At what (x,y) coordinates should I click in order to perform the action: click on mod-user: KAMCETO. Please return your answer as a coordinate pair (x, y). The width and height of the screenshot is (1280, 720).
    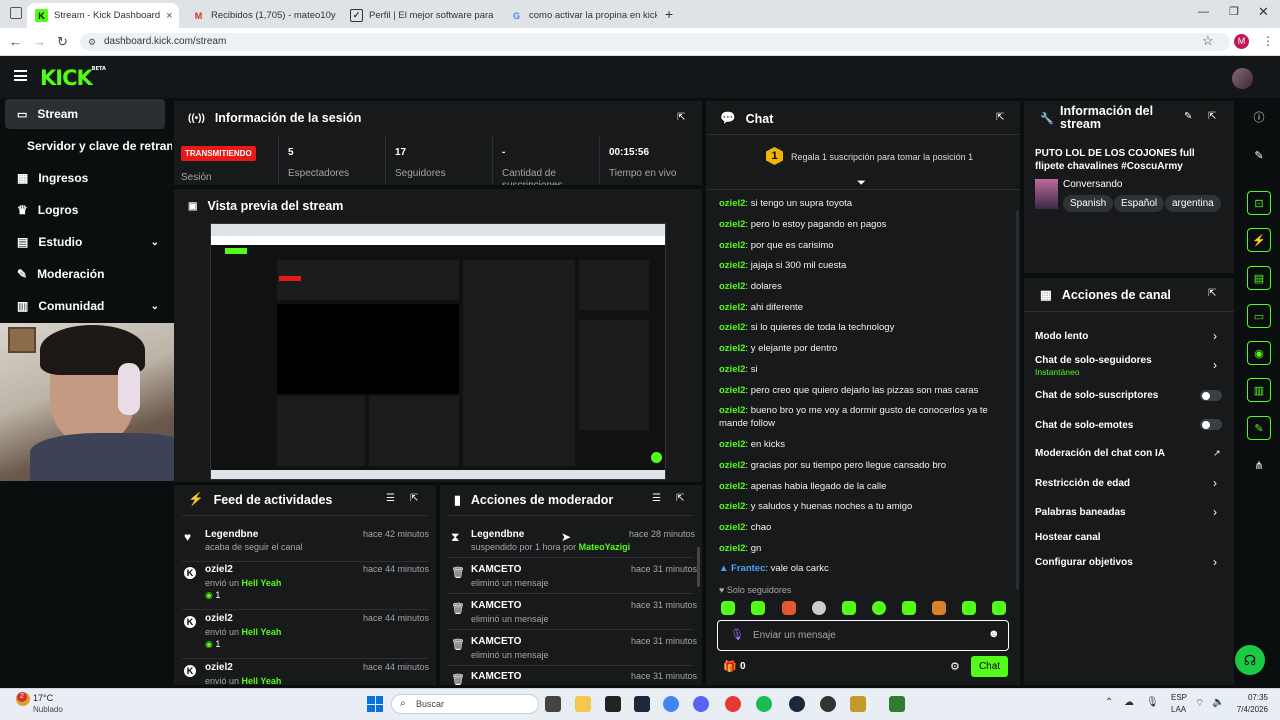
    Looking at the image, I should click on (496, 676).